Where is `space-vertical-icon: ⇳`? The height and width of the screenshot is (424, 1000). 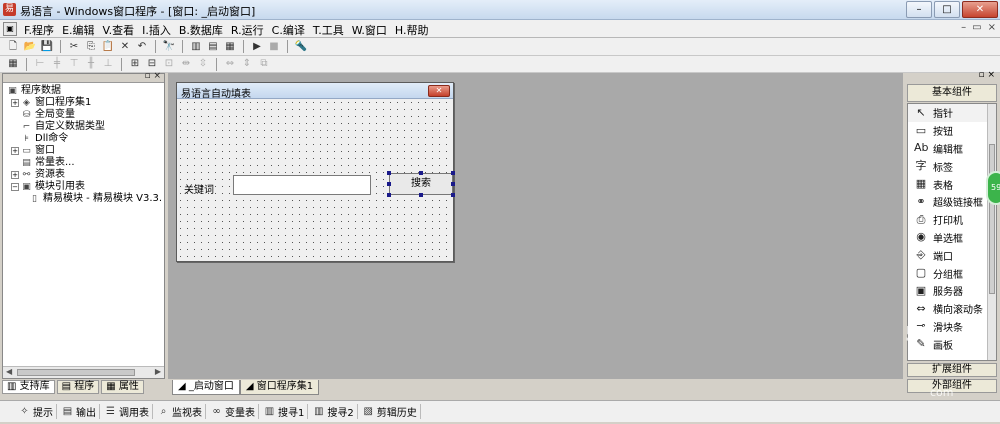
space-vertical-icon: ⇳ is located at coordinates (203, 64).